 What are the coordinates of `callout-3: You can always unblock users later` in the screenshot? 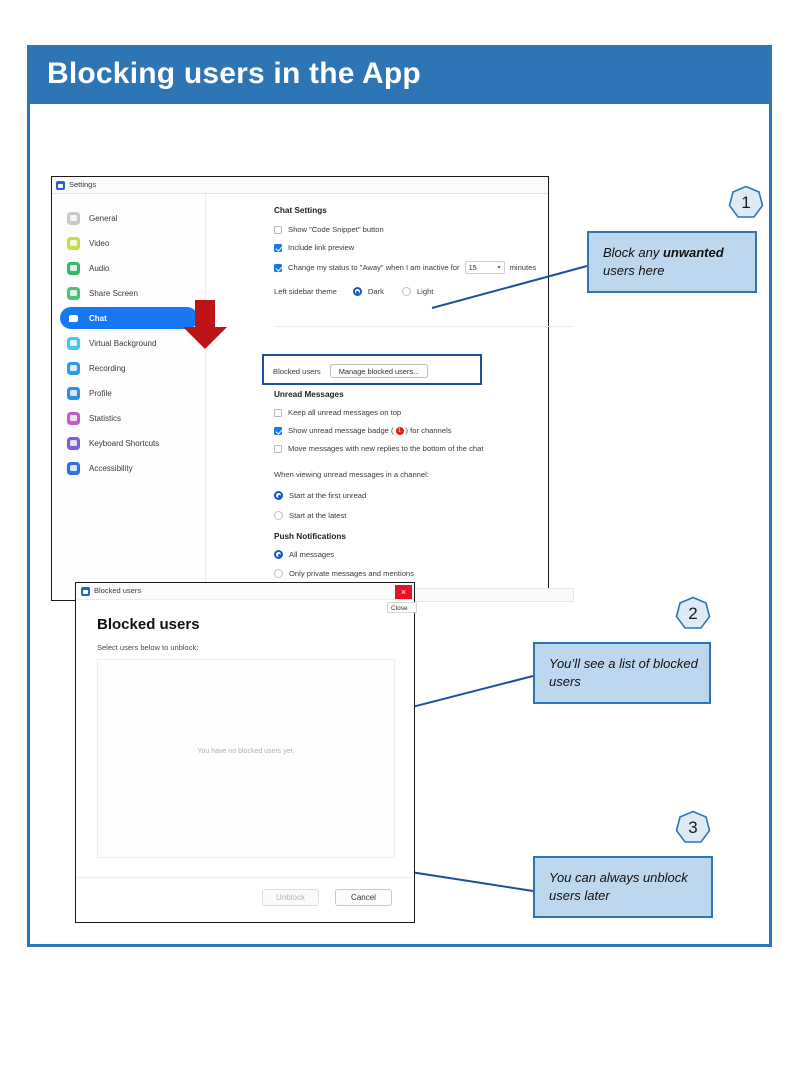 It's located at (623, 887).